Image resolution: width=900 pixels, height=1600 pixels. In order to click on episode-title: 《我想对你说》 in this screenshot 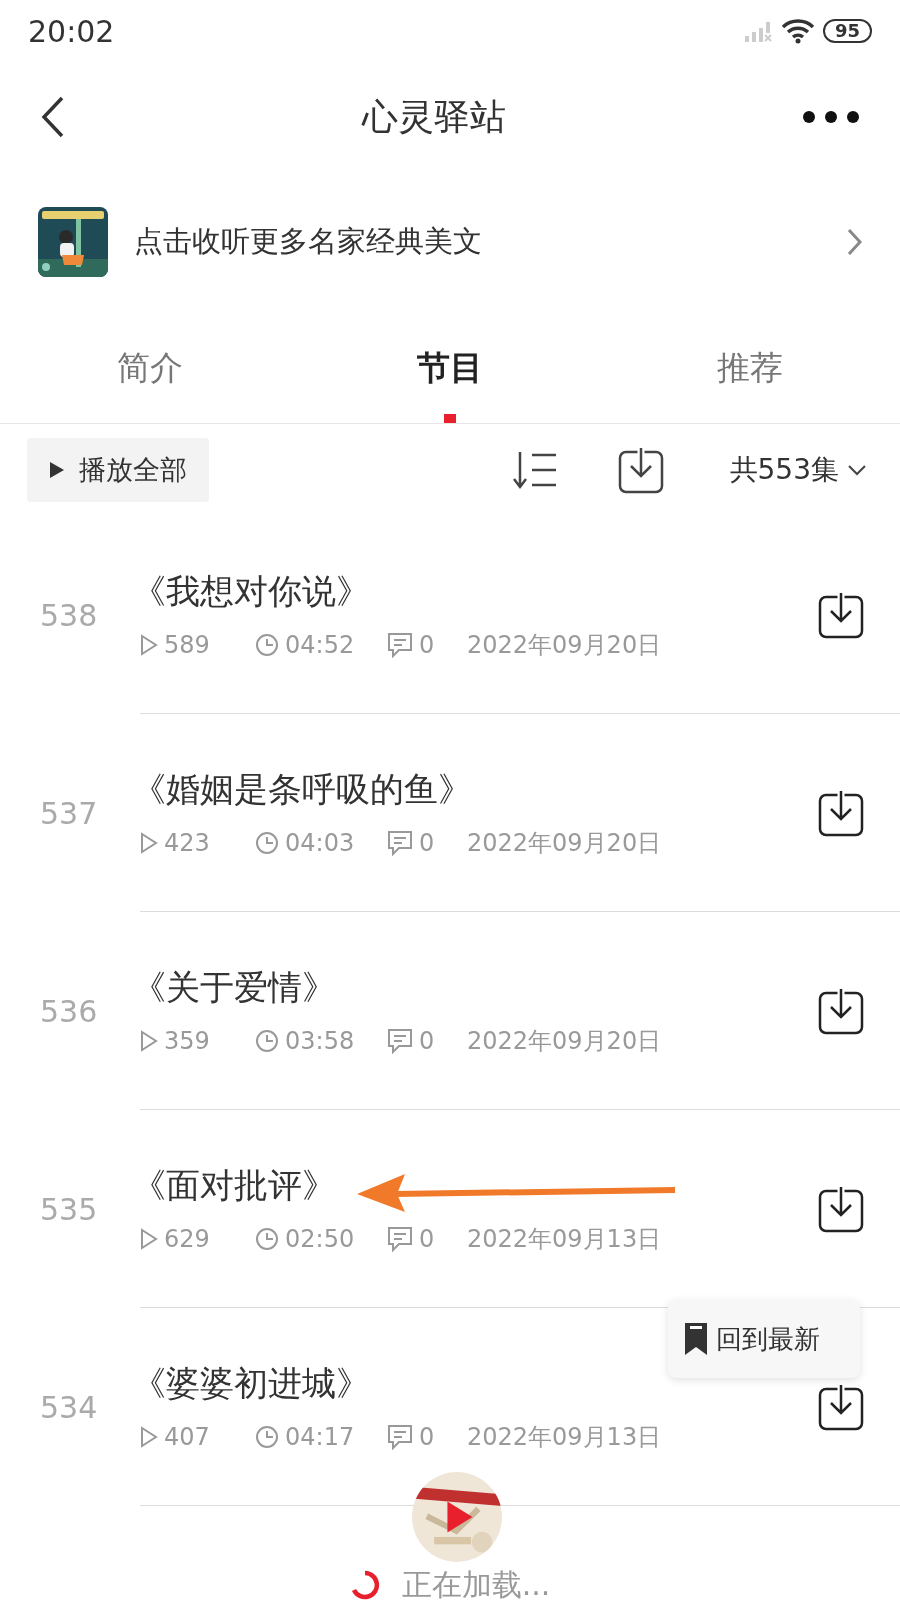, I will do `click(251, 591)`.